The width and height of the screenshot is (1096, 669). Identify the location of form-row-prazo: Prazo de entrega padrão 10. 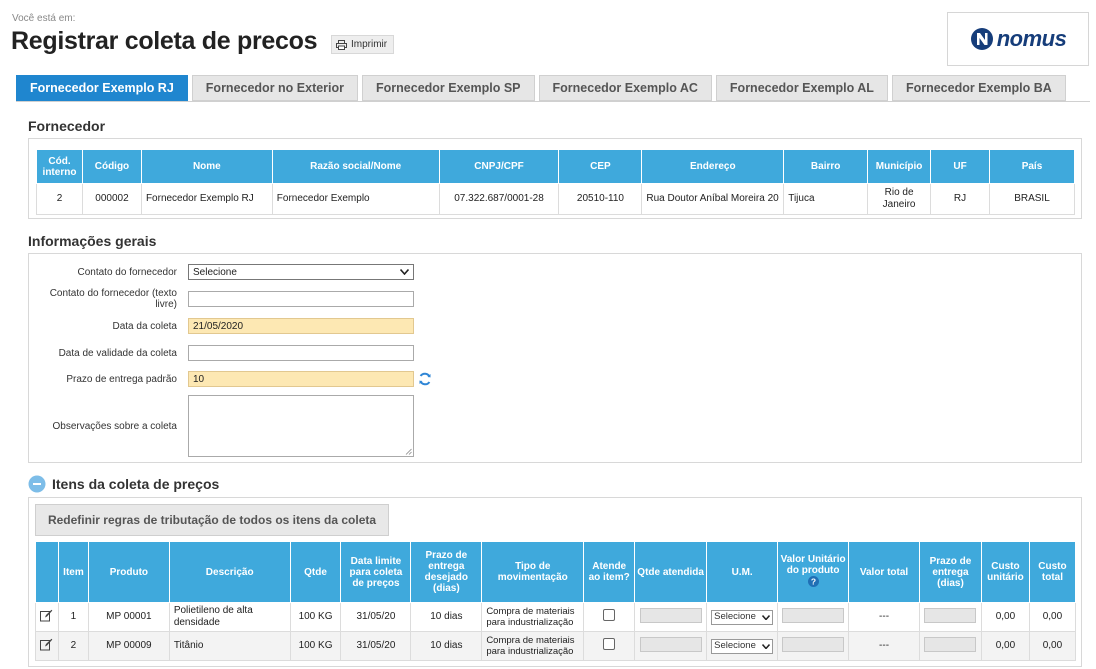
(230, 379).